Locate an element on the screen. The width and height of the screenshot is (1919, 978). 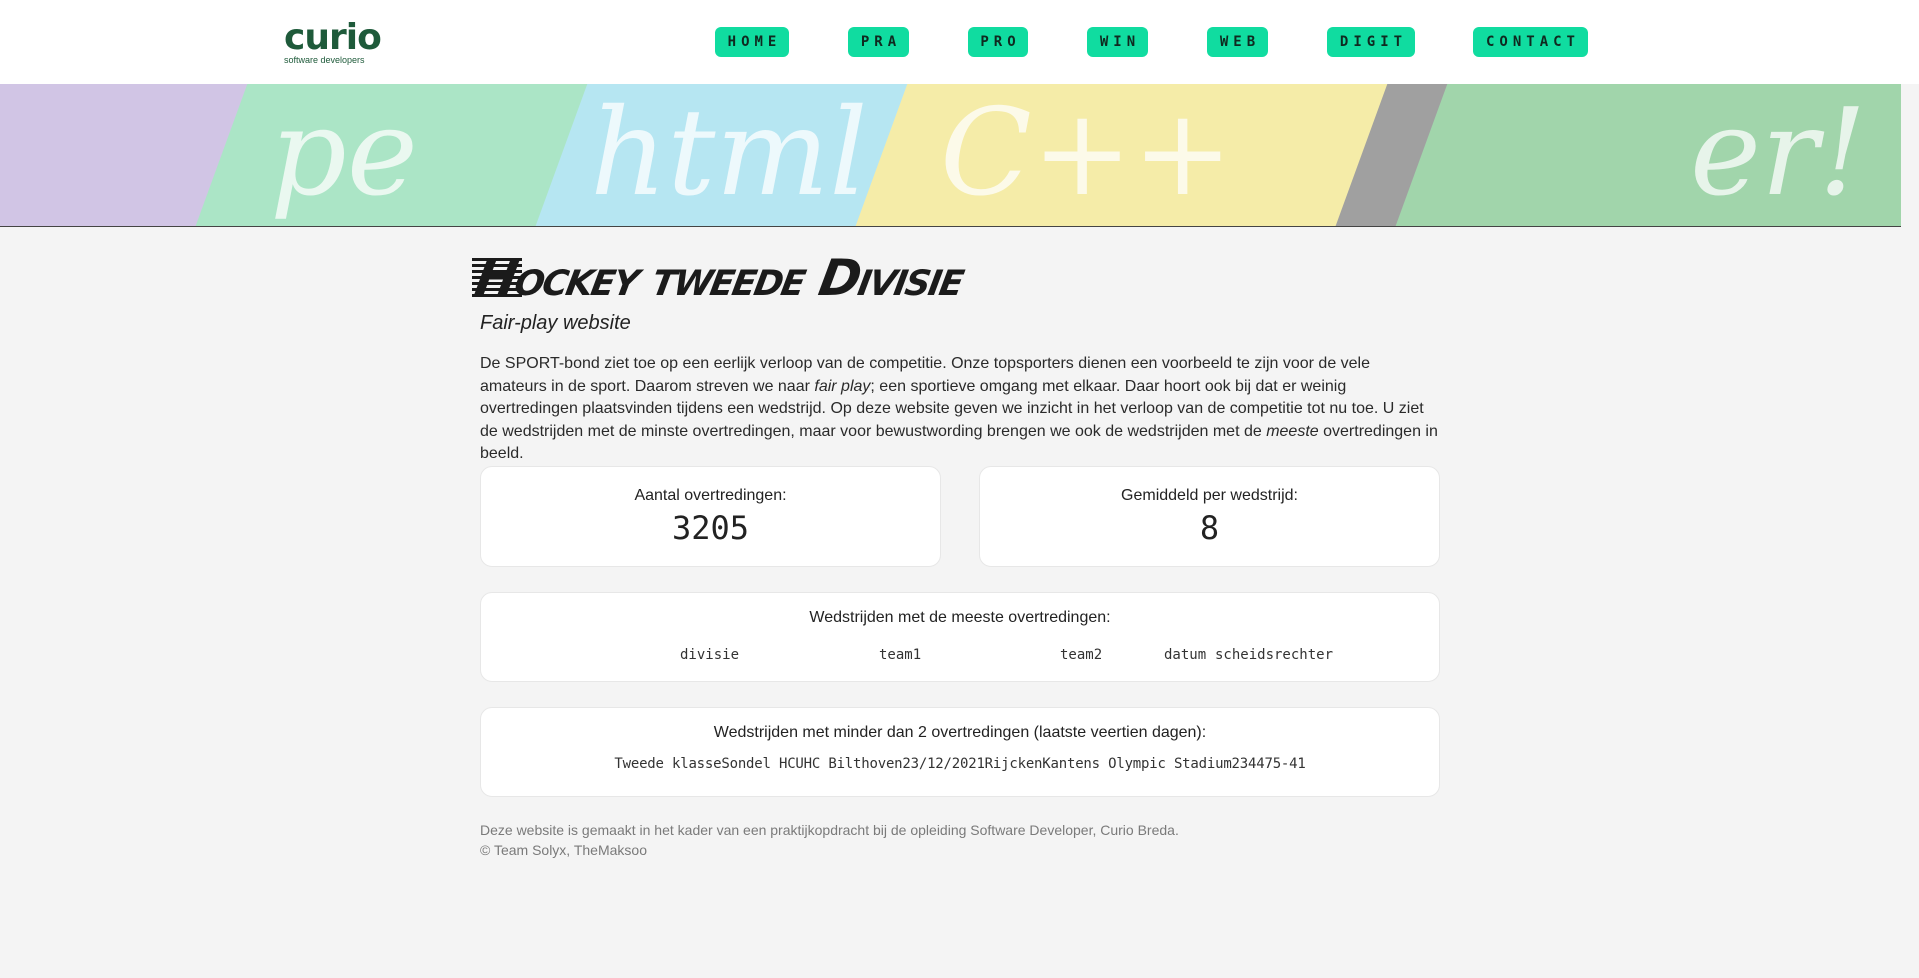
nav-win-button: WIN is located at coordinates (1117, 42).